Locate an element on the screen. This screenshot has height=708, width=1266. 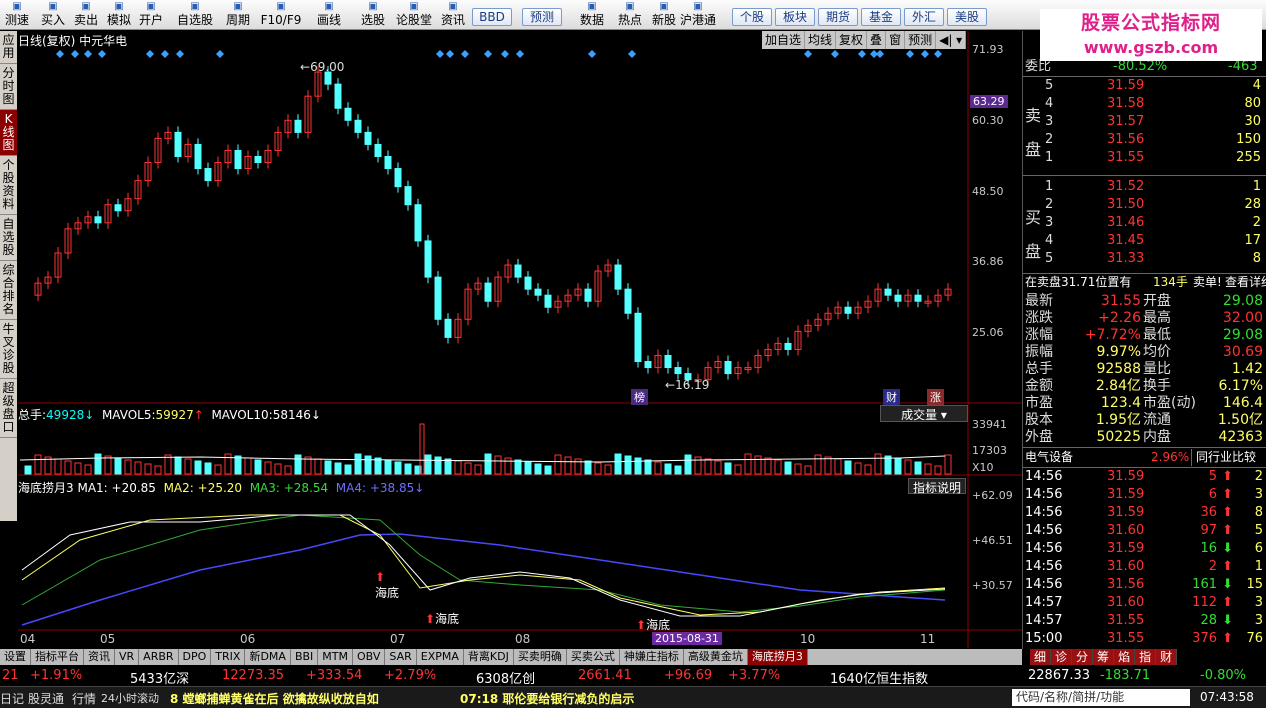
signal-diamond is located at coordinates (910, 54).